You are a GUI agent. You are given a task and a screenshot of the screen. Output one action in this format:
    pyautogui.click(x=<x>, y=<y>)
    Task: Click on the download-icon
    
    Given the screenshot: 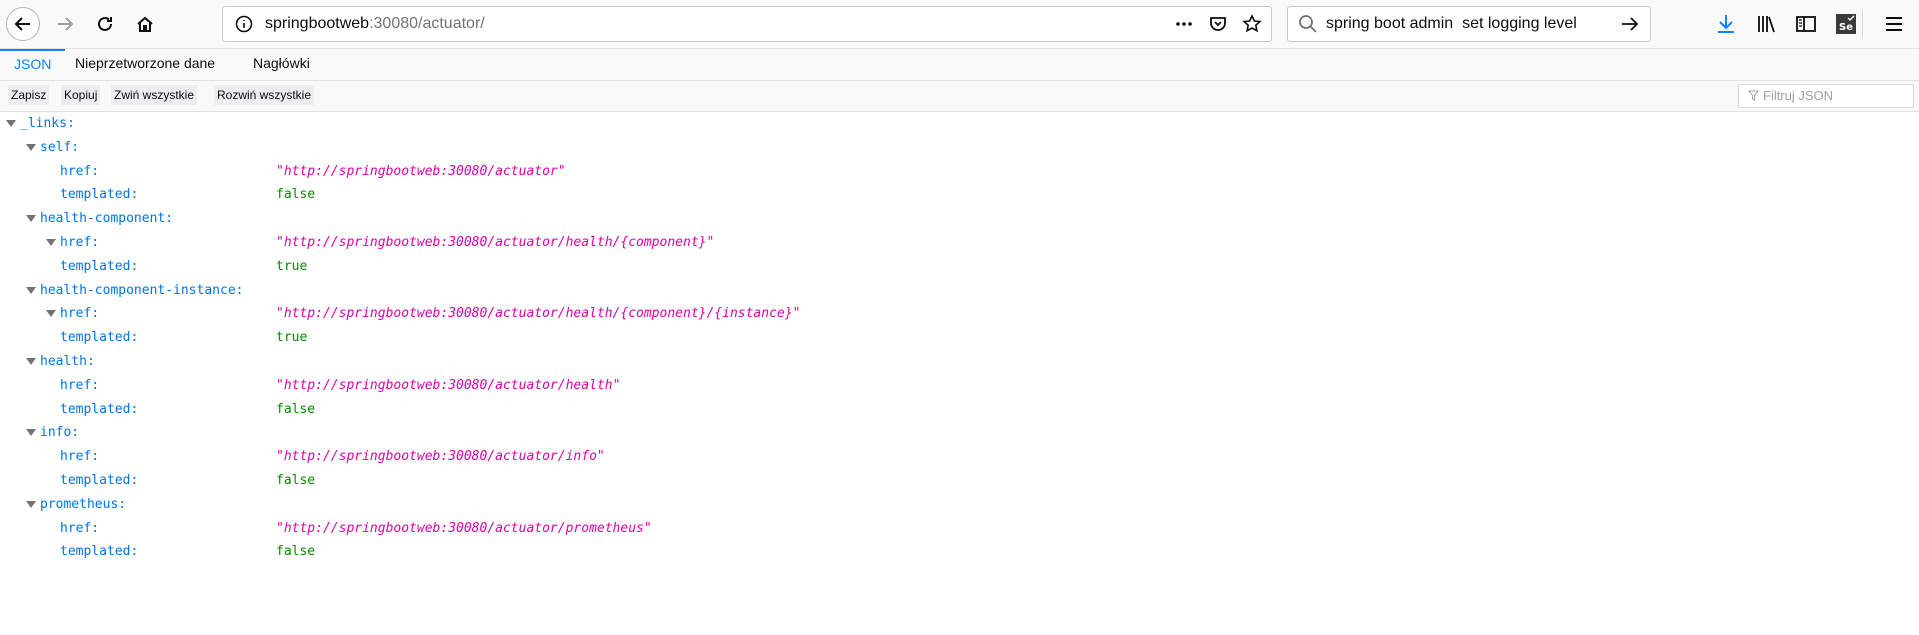 What is the action you would take?
    pyautogui.click(x=1726, y=24)
    